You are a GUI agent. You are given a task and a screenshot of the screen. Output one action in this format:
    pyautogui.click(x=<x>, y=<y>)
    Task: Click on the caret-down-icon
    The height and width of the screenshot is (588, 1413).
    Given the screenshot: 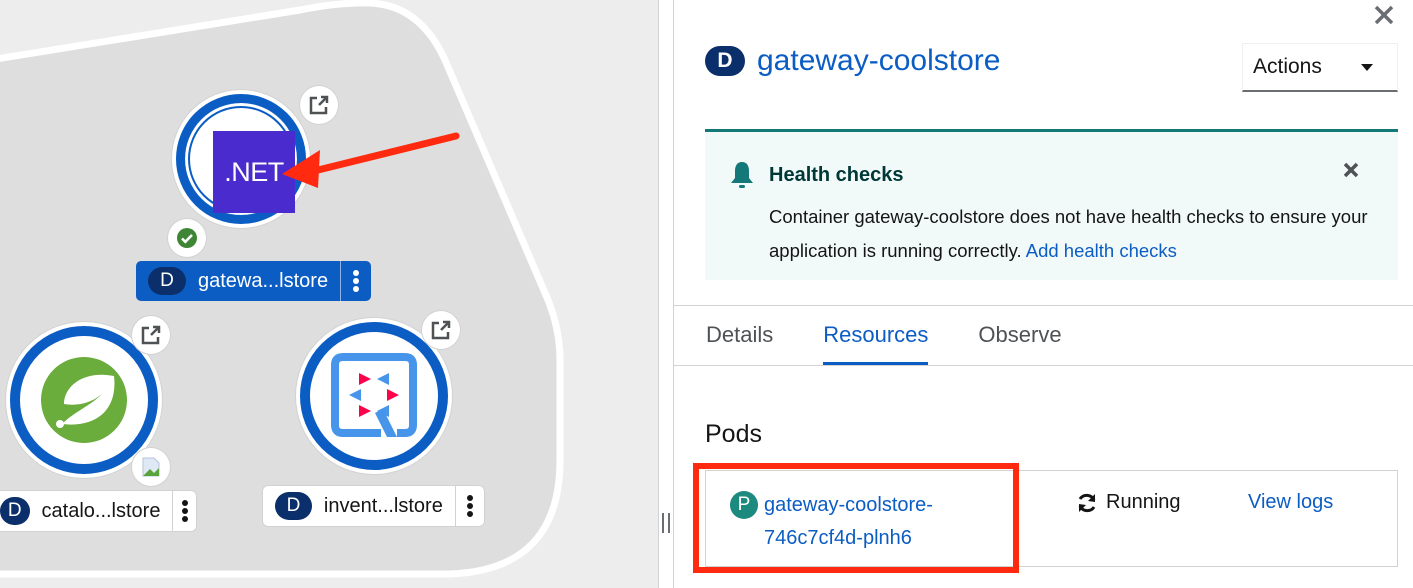 What is the action you would take?
    pyautogui.click(x=1367, y=67)
    